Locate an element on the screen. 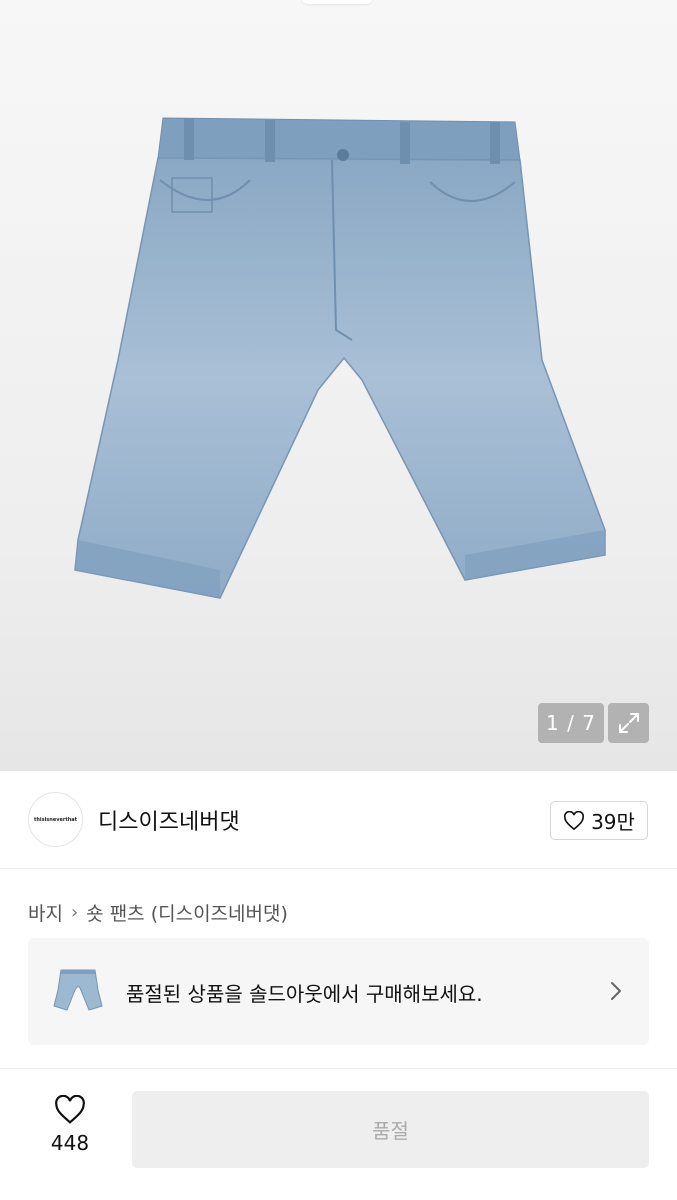 The image size is (677, 1200). breadcrumb: 바지 › 숏 팬츠 (디스이즈네버댓) is located at coordinates (158, 912).